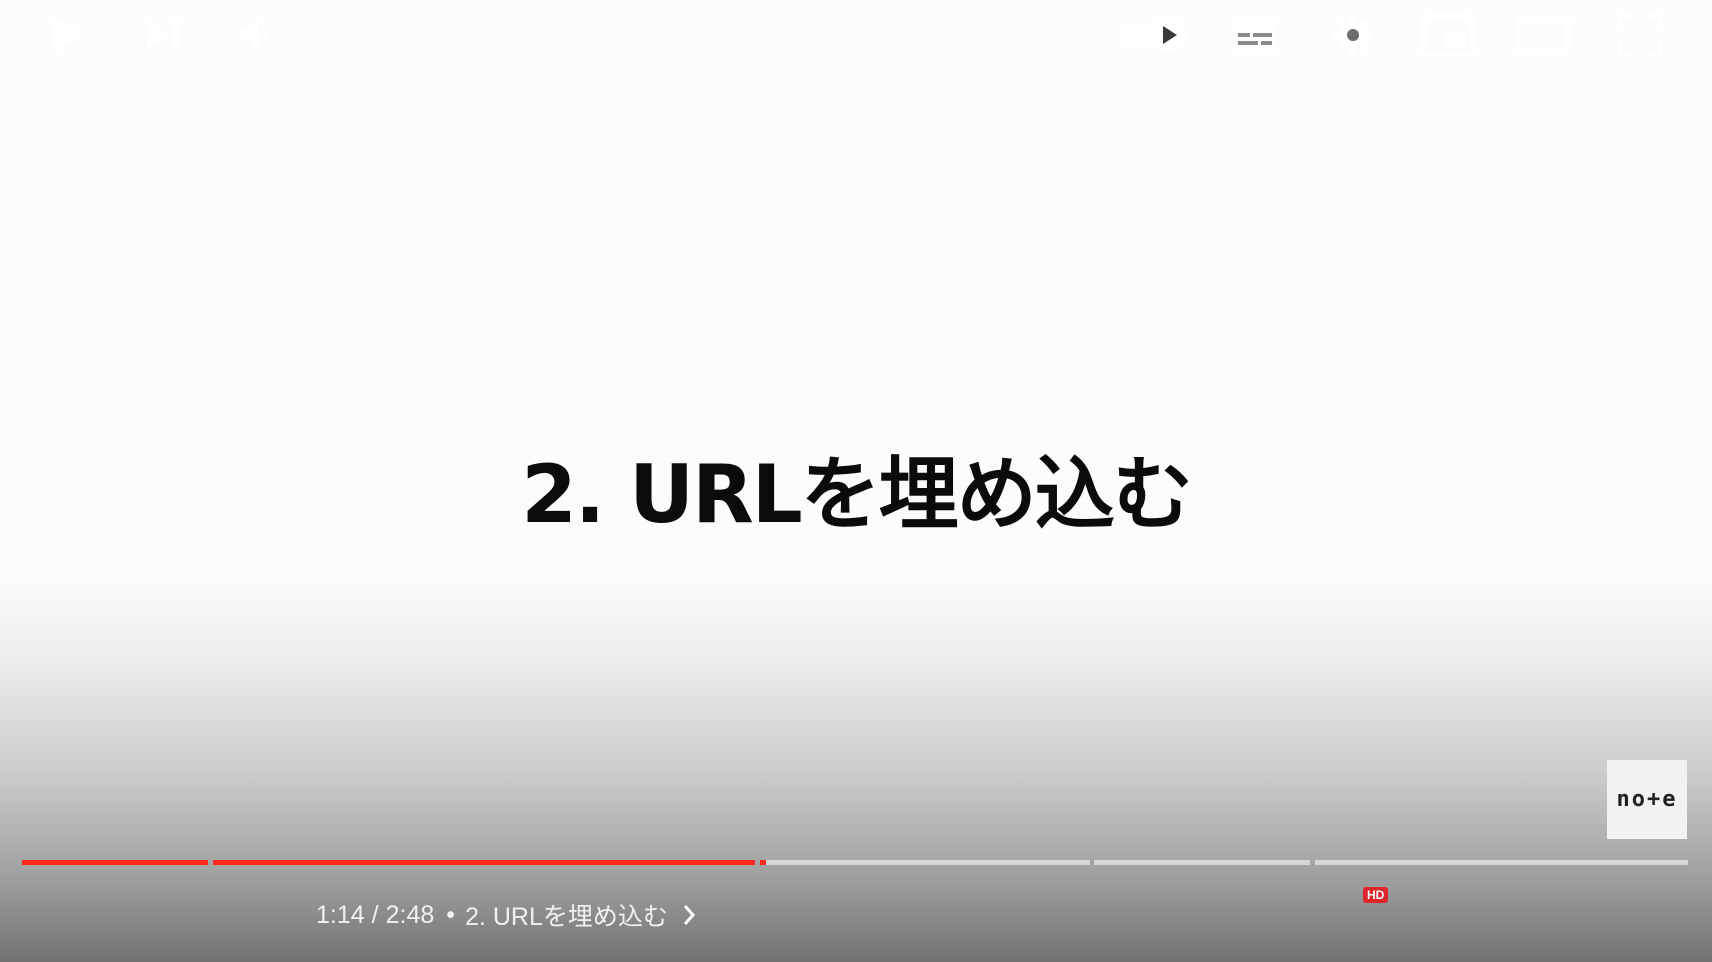 The height and width of the screenshot is (962, 1712). I want to click on channel-watermark: no+e, so click(1647, 799).